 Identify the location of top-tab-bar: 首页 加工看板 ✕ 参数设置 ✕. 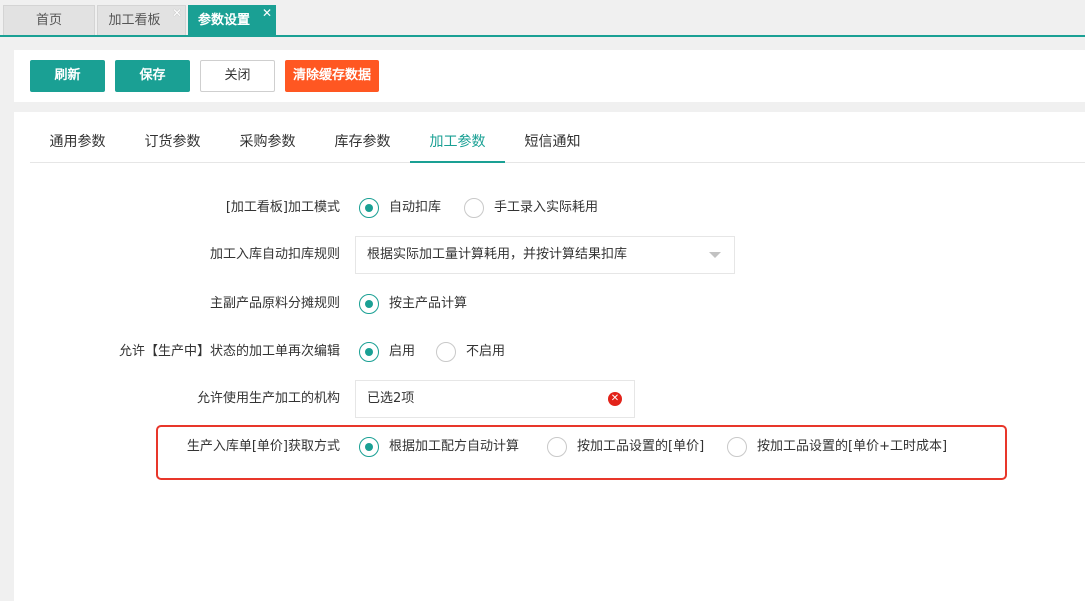
(542, 18).